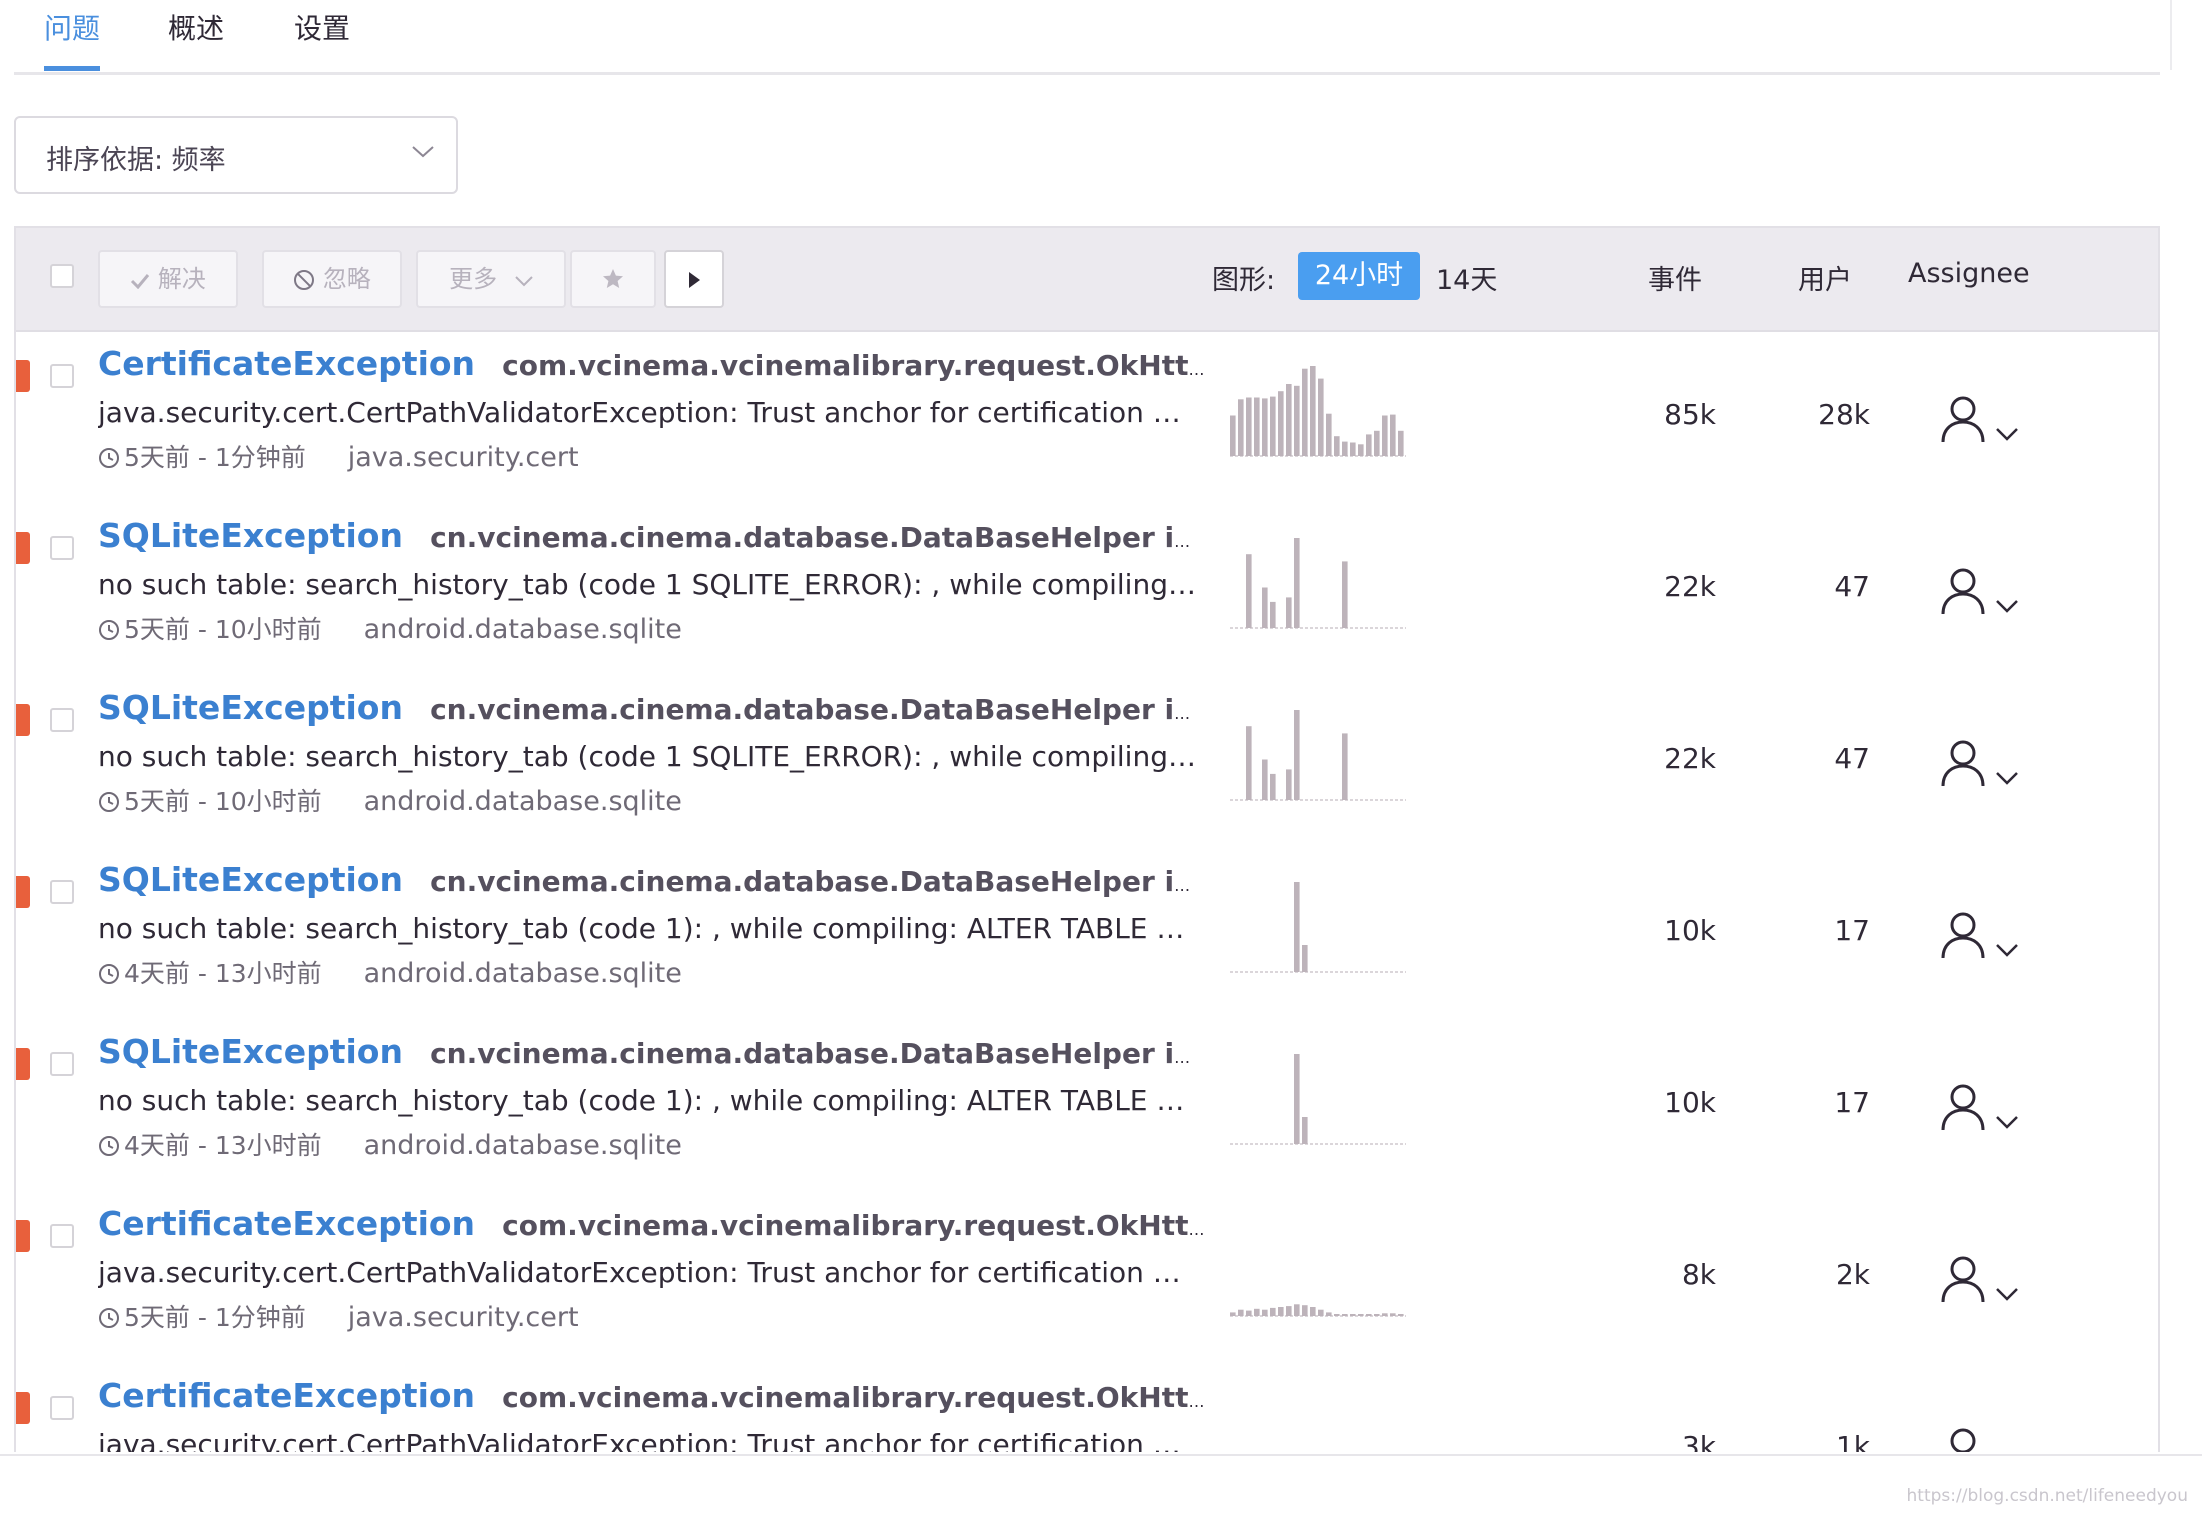 The width and height of the screenshot is (2202, 1516). I want to click on scrollbar, so click(2186, 35).